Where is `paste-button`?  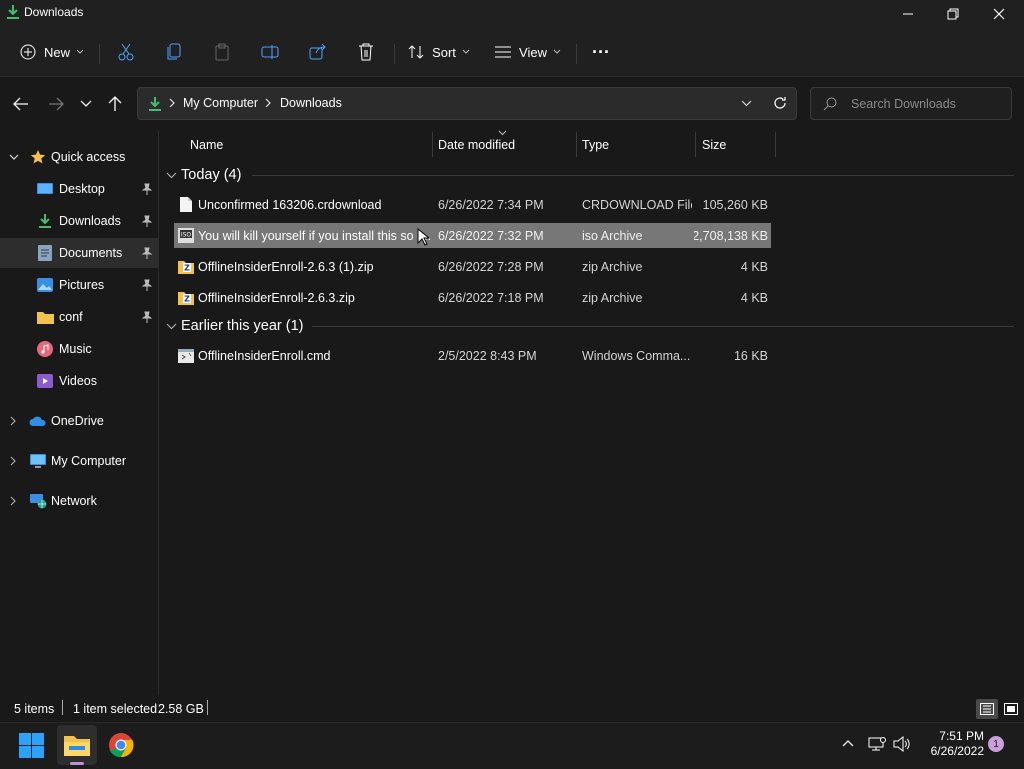 paste-button is located at coordinates (222, 52).